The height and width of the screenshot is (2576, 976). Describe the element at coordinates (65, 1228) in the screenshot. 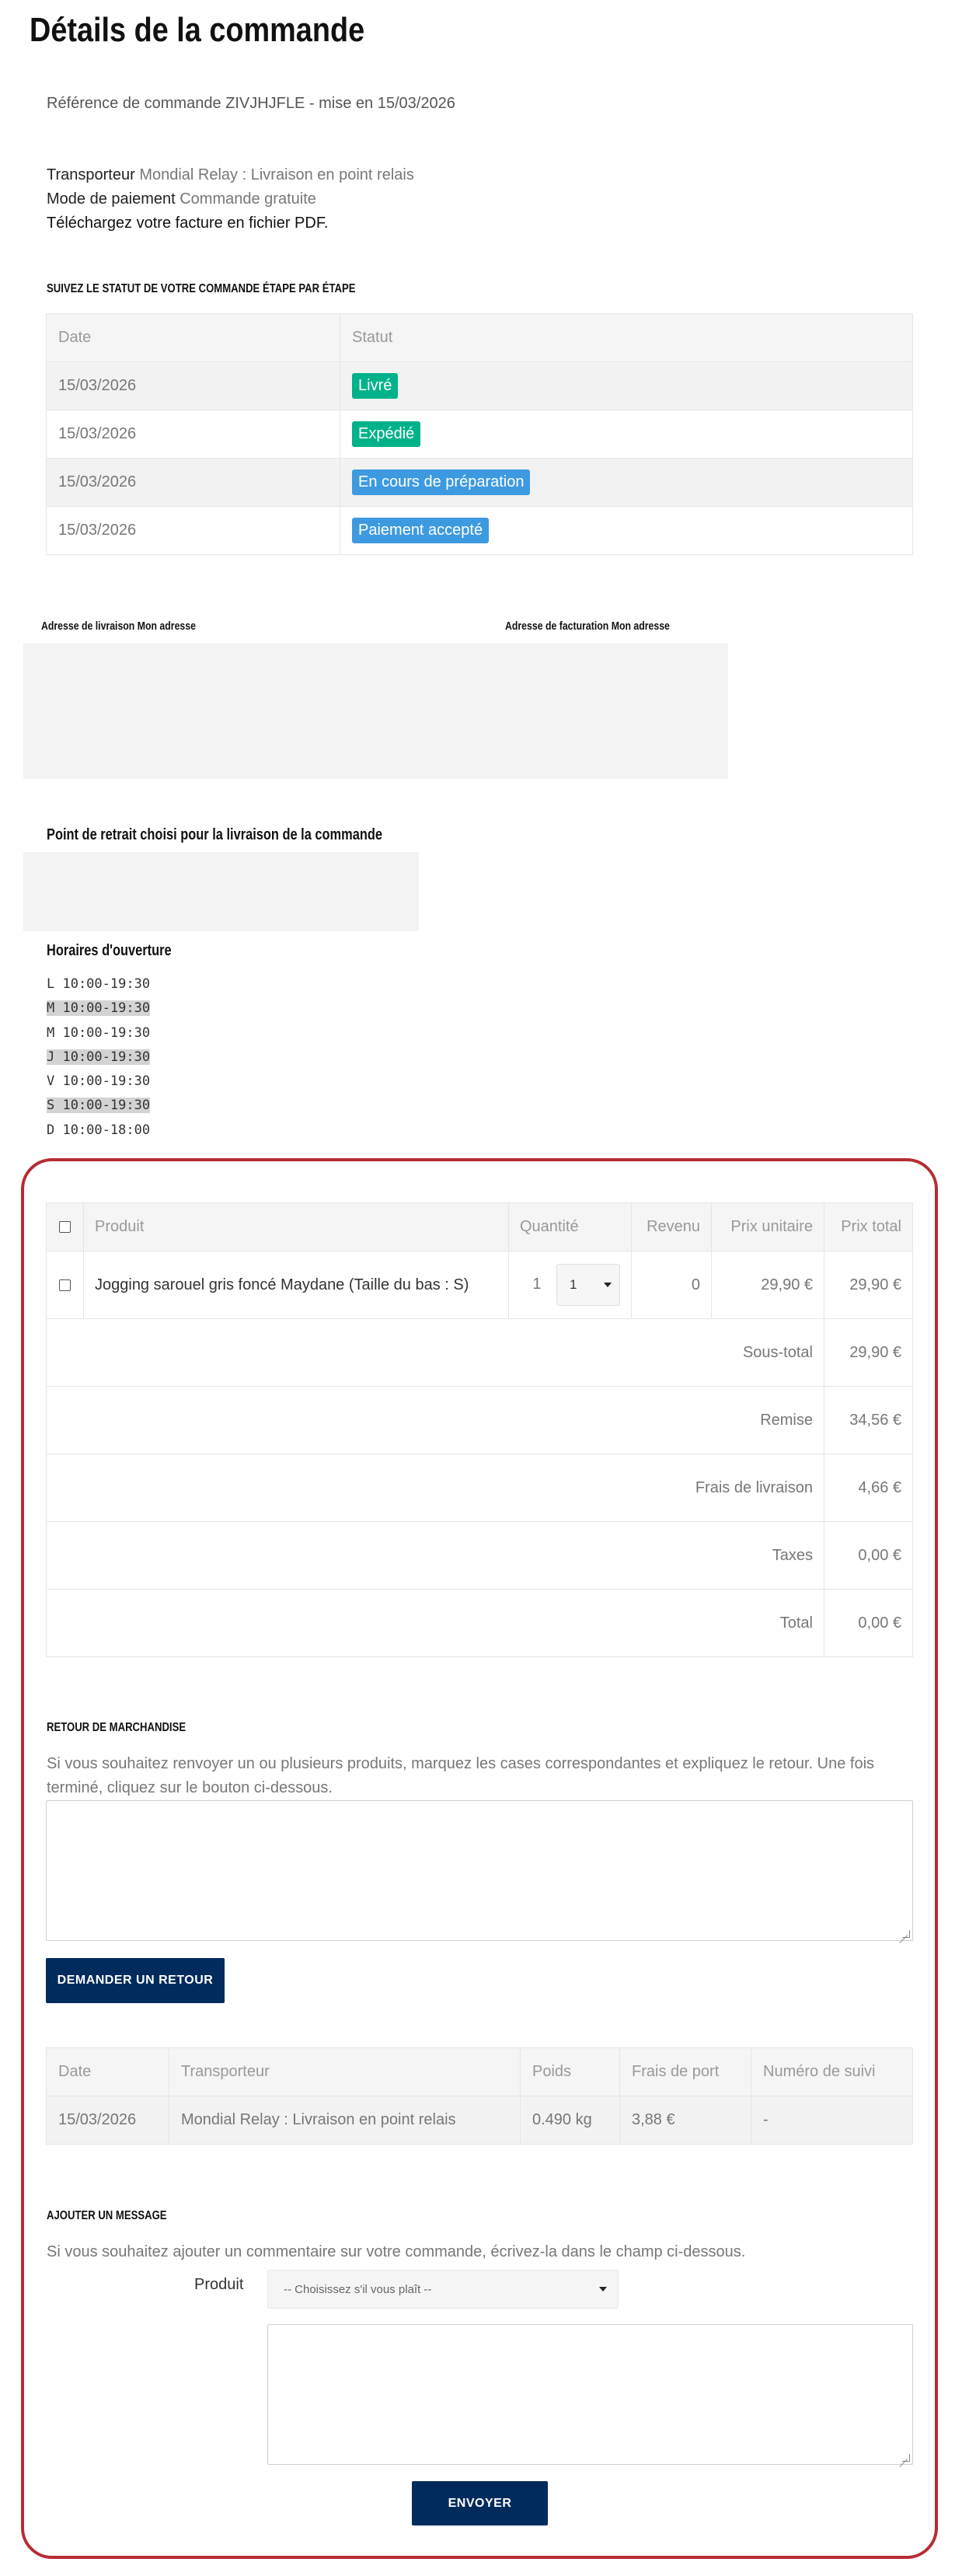

I see `select-all-checkbox` at that location.